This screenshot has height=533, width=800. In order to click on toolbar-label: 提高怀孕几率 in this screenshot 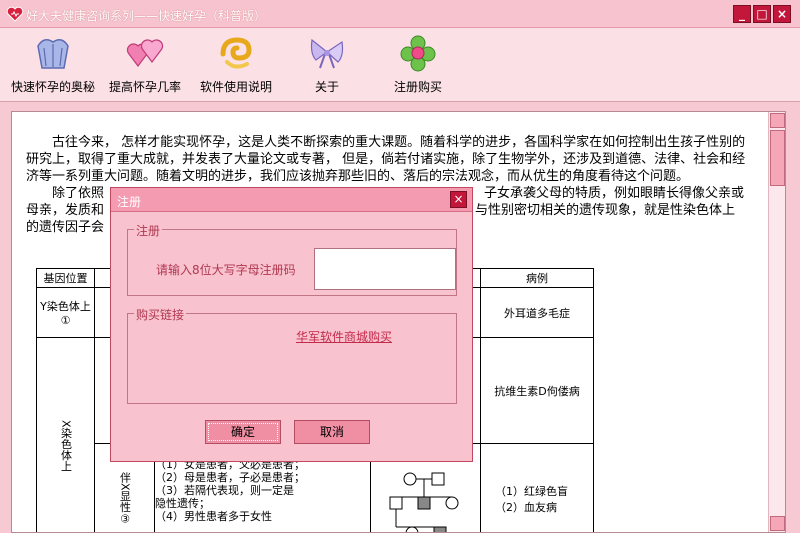, I will do `click(144, 87)`.